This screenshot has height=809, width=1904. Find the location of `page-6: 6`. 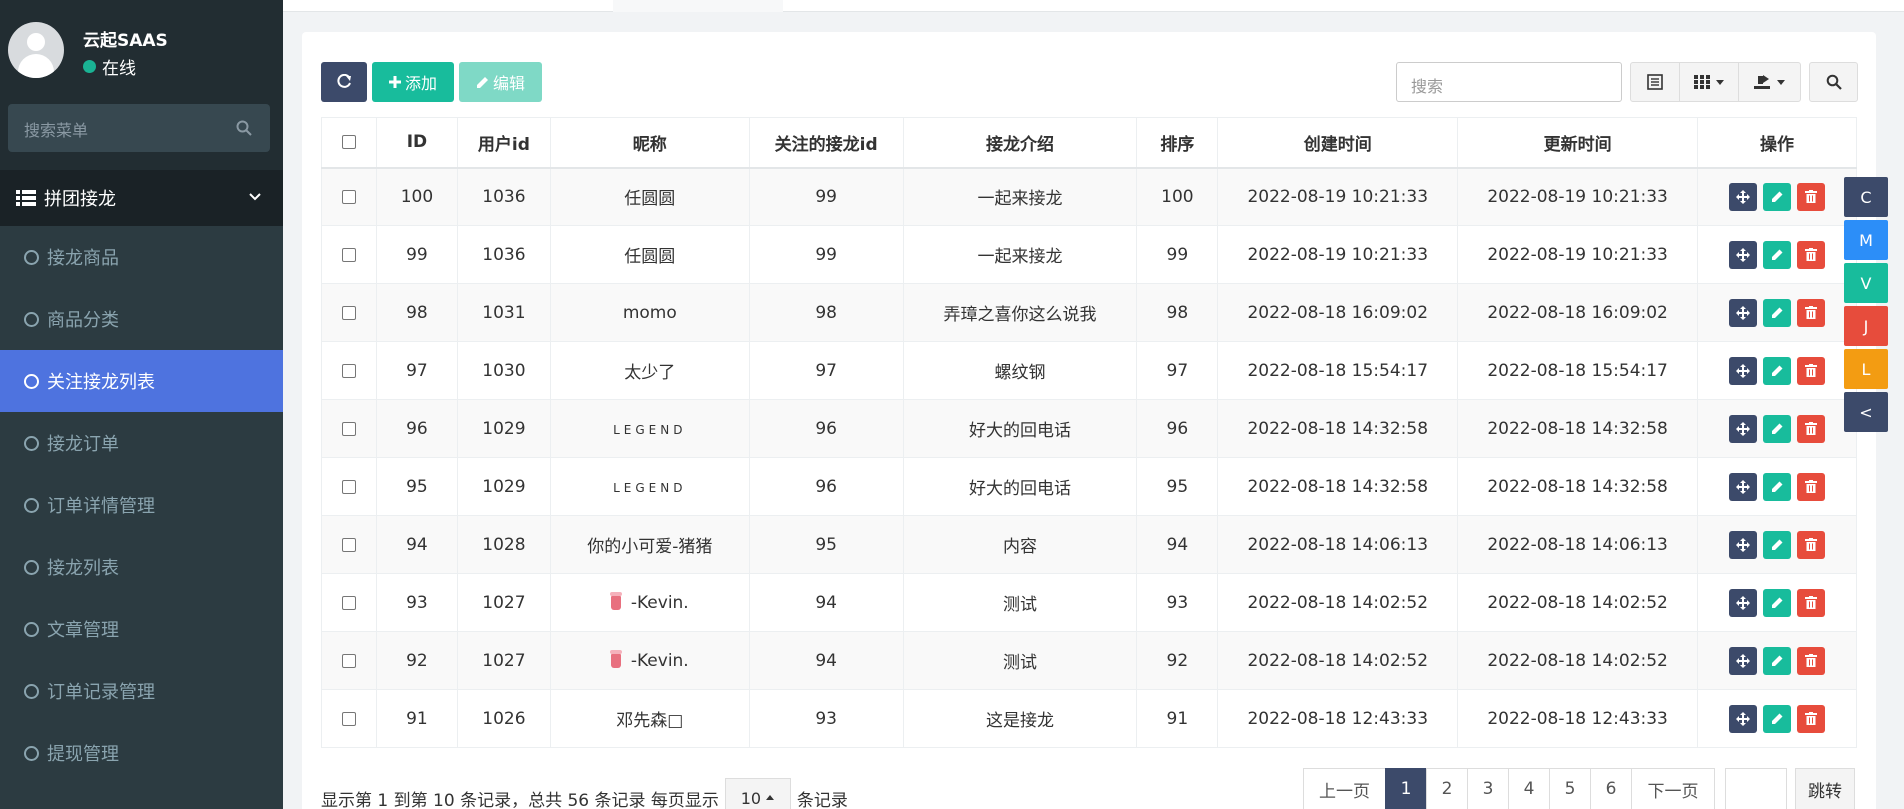

page-6: 6 is located at coordinates (1611, 788).